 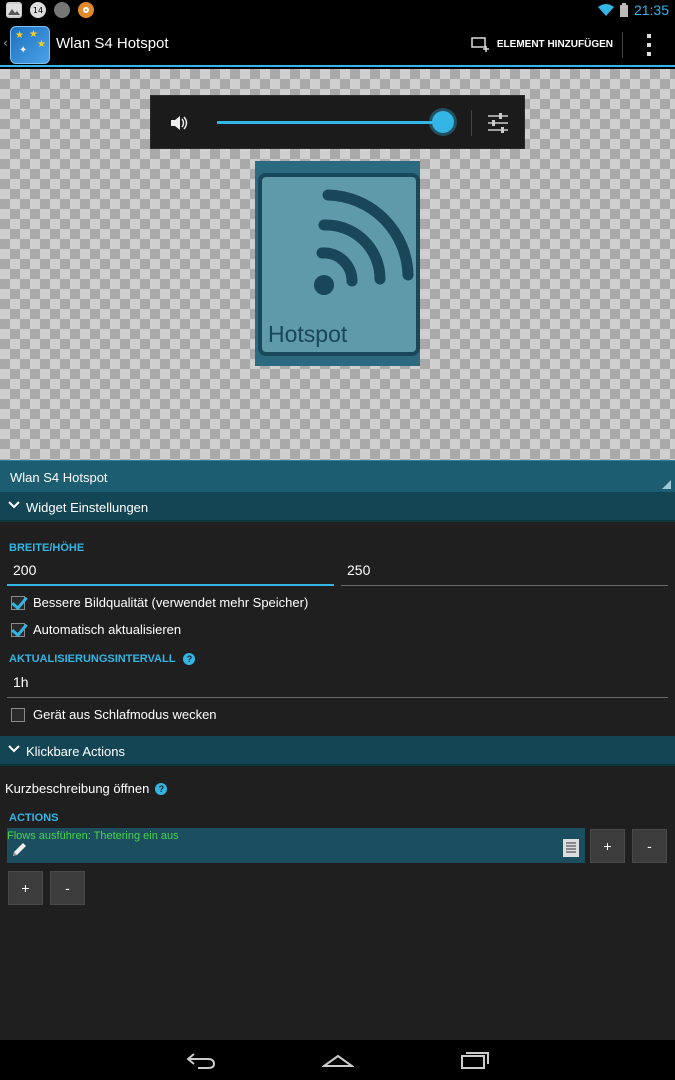 What do you see at coordinates (92, 659) in the screenshot?
I see `interval-label: AKTUALISIERUNGSINTERVALL` at bounding box center [92, 659].